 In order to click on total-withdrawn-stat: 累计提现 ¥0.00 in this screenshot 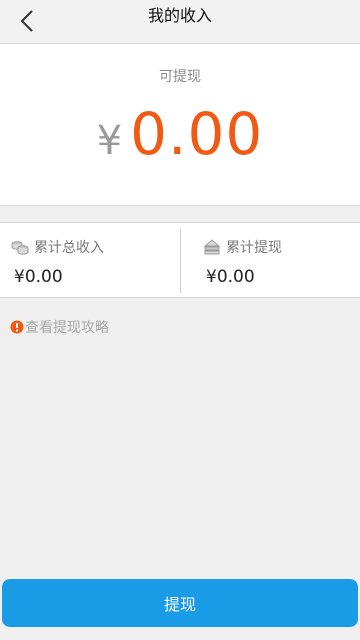, I will do `click(270, 260)`.